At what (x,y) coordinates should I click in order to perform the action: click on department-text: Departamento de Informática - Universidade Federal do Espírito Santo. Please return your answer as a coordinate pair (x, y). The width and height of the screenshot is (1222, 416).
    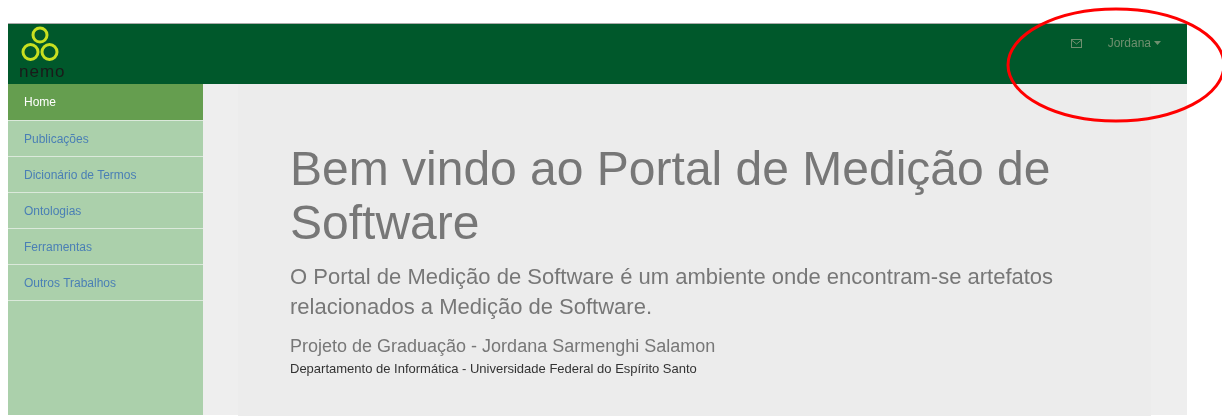
    Looking at the image, I should click on (494, 368).